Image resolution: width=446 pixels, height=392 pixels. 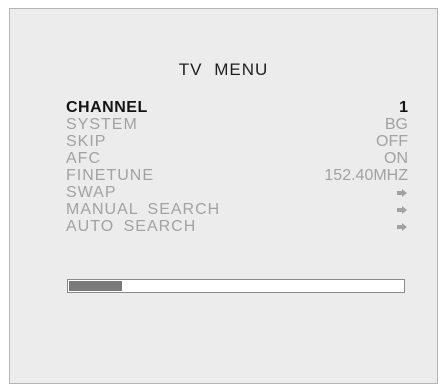 I want to click on menu-item-label: SKIP, so click(x=86, y=141).